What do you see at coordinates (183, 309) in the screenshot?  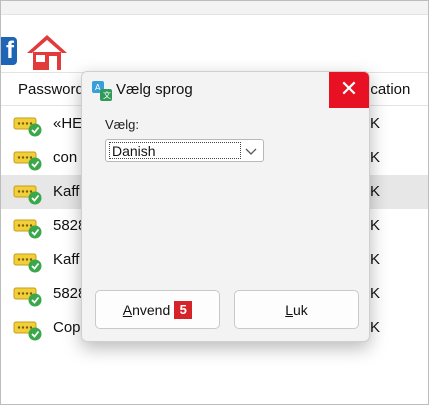 I see `step-badge: 5` at bounding box center [183, 309].